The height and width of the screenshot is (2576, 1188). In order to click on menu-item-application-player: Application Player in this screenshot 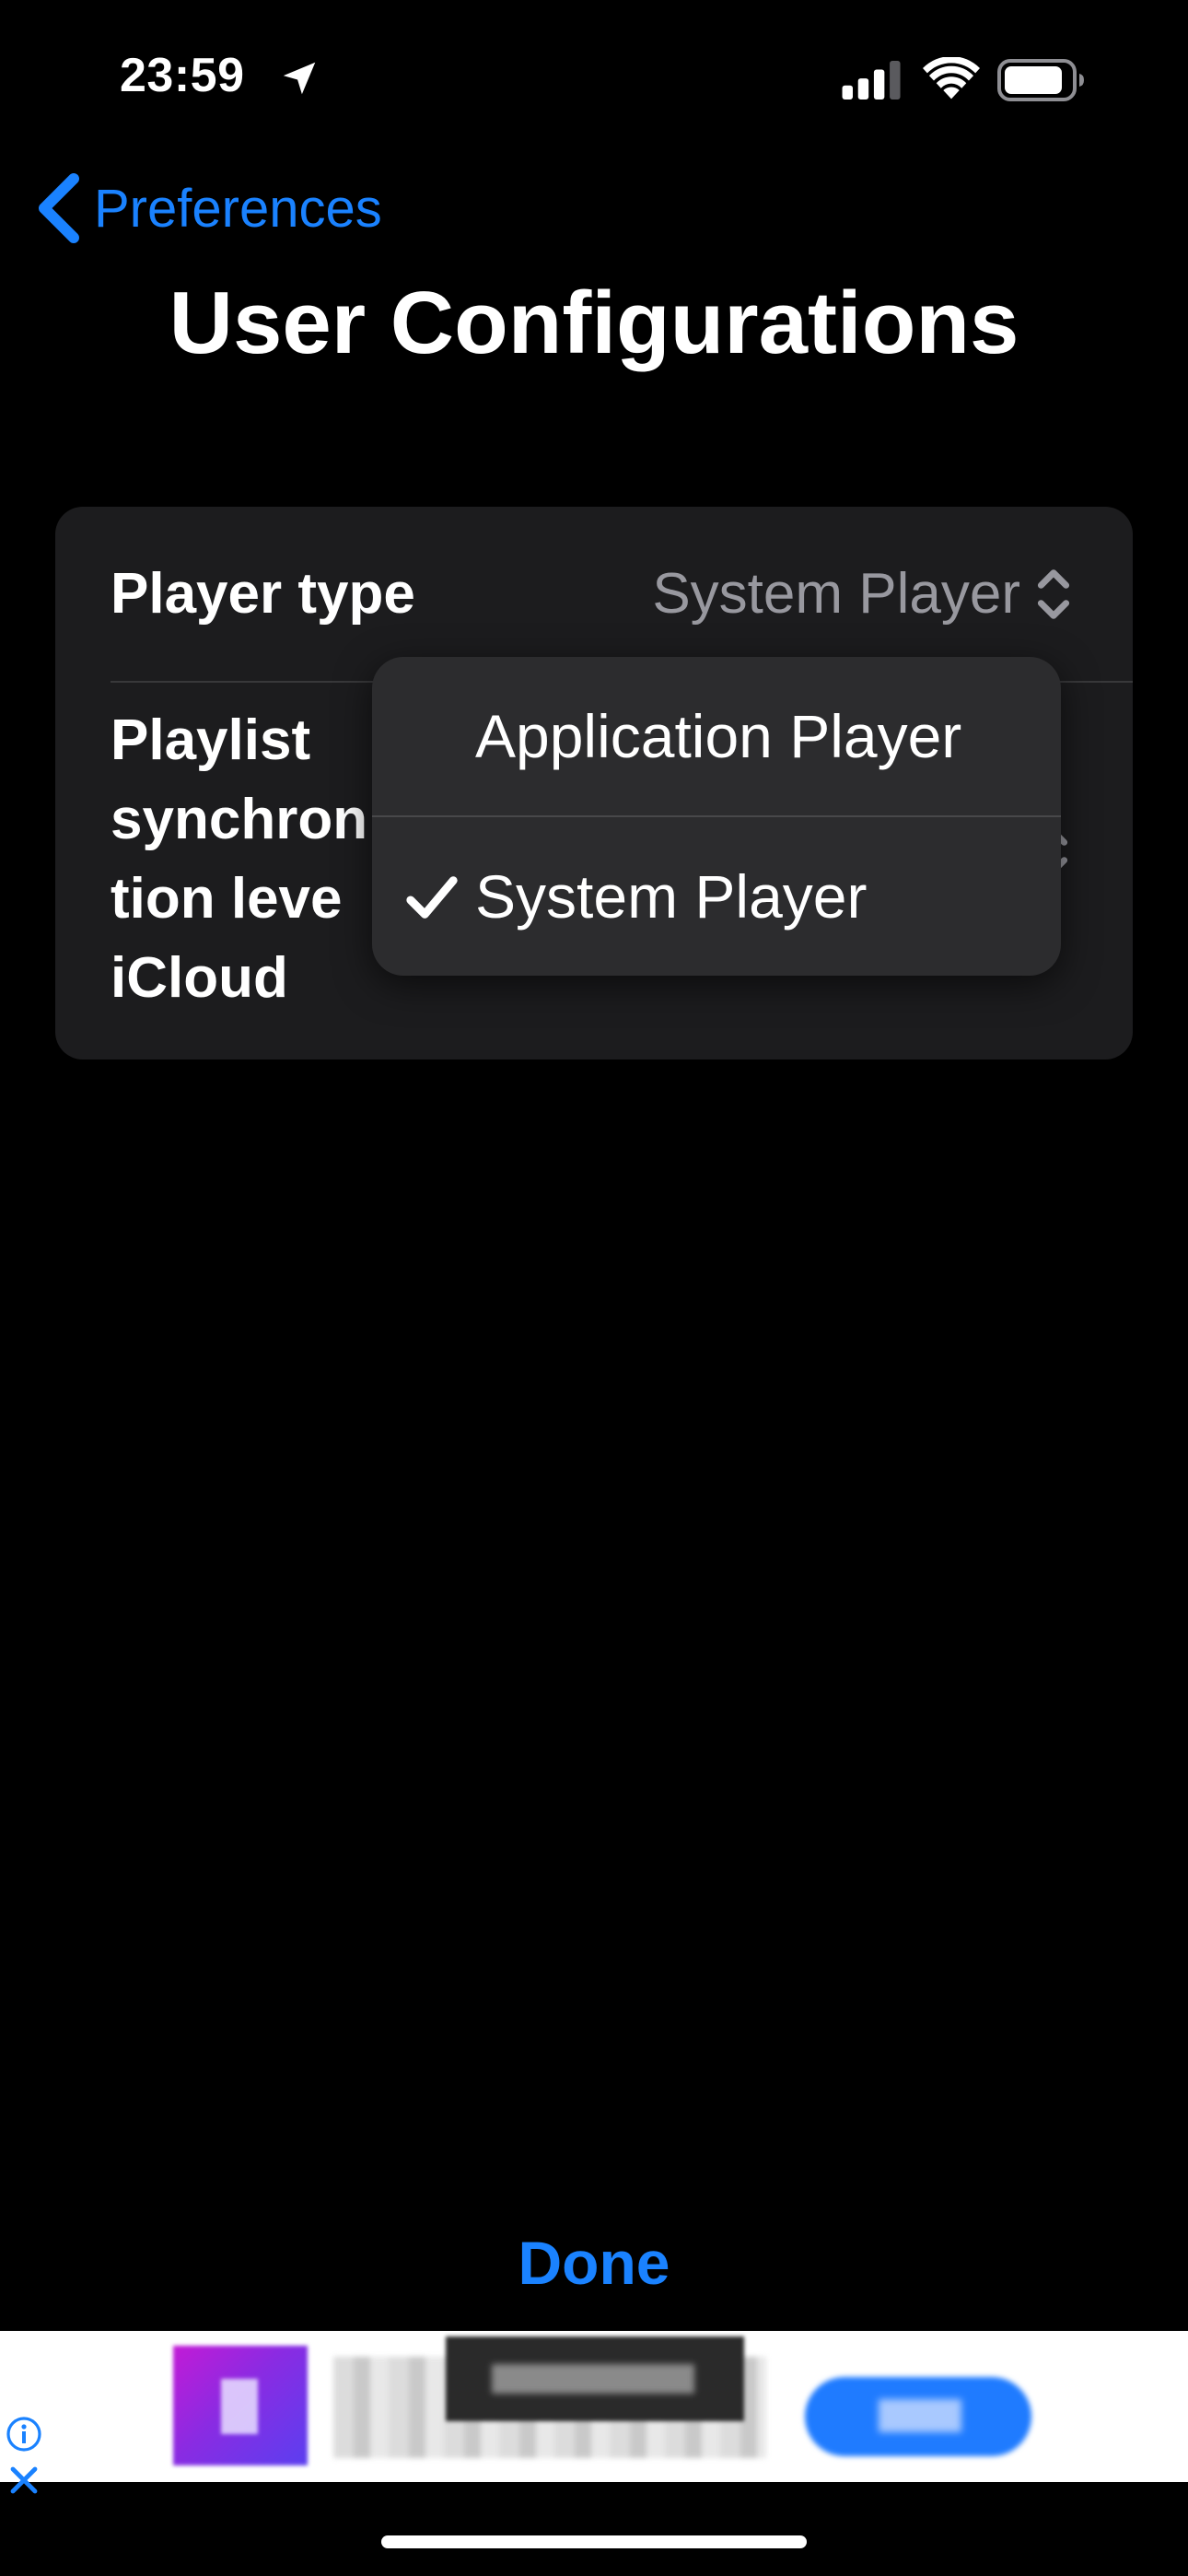, I will do `click(716, 736)`.